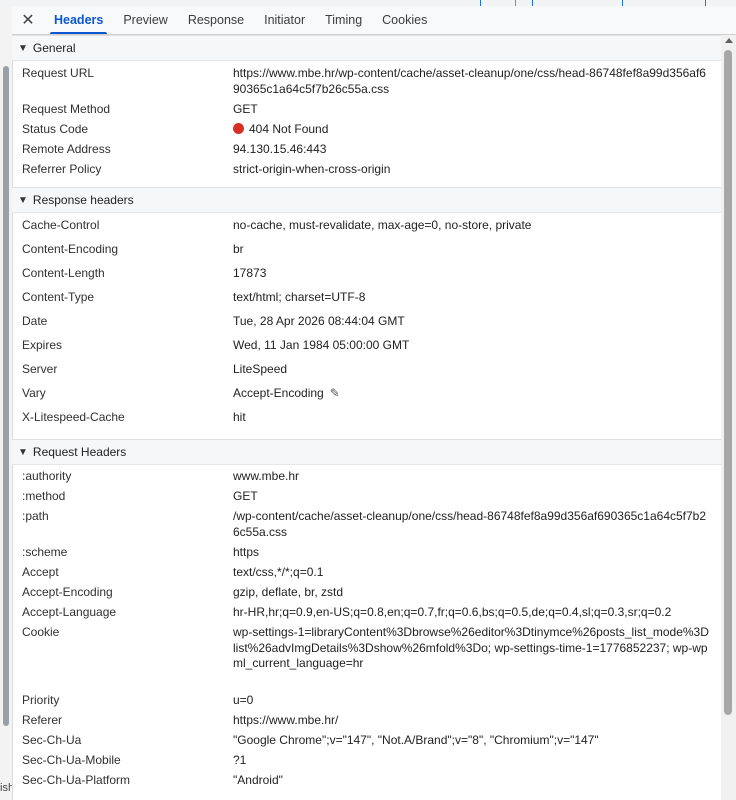  What do you see at coordinates (239, 417) in the screenshot?
I see `header-value: hit` at bounding box center [239, 417].